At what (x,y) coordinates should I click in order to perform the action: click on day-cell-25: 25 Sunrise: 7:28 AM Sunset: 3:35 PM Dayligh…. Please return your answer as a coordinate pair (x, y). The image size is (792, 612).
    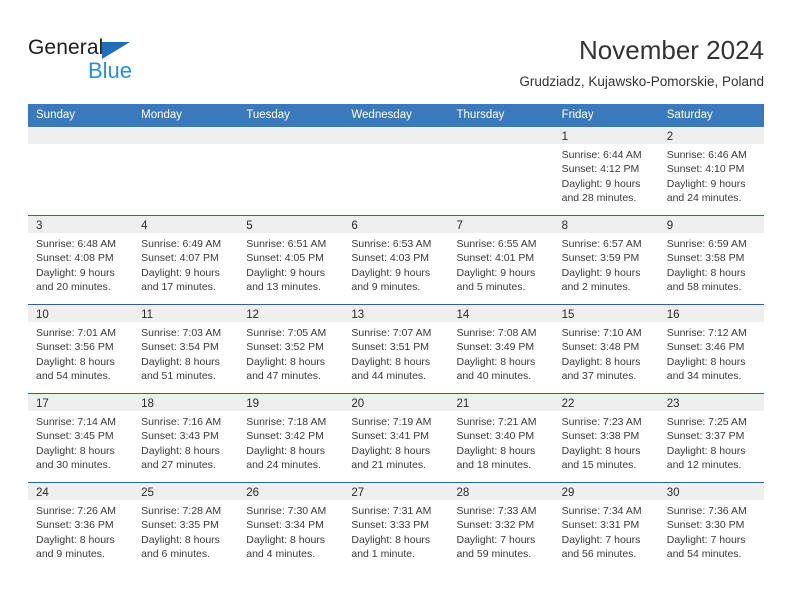
    Looking at the image, I should click on (186, 527).